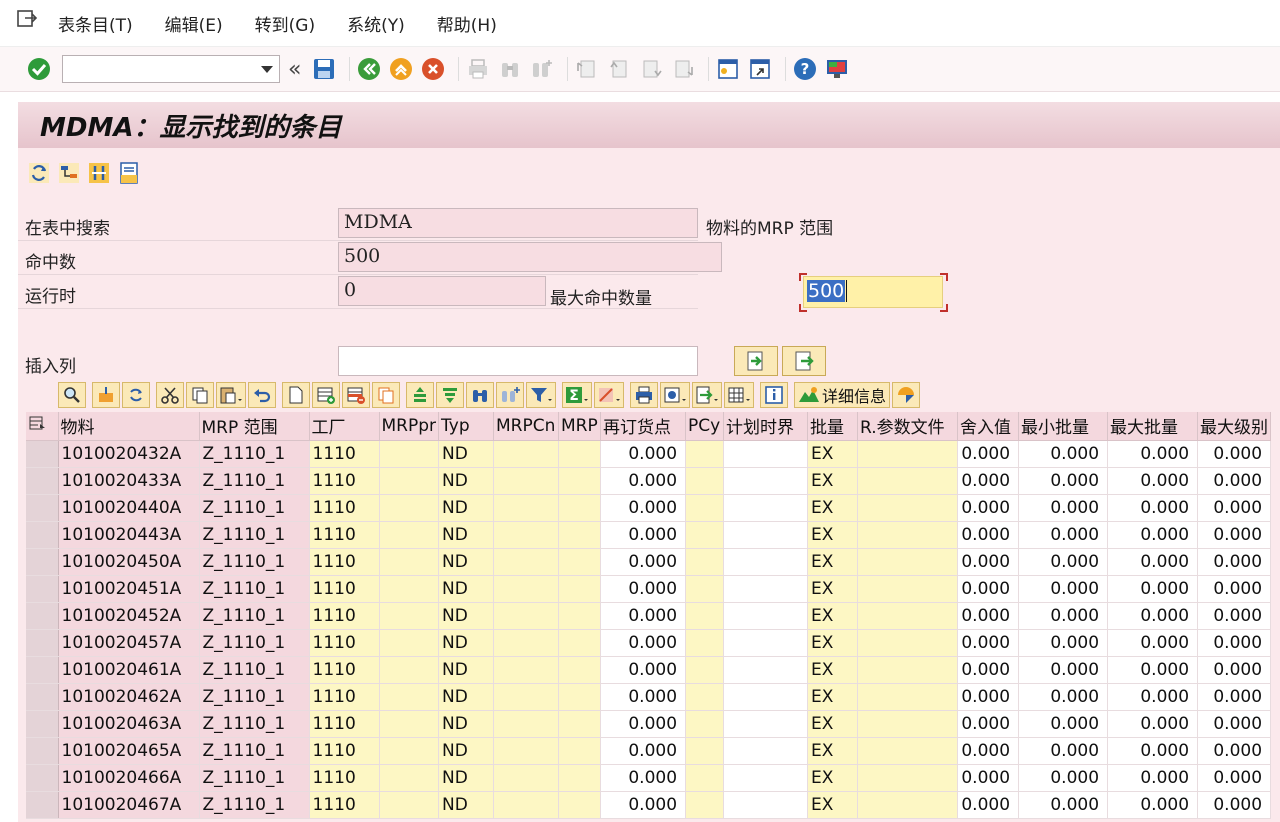 Image resolution: width=1280 pixels, height=822 pixels. What do you see at coordinates (129, 508) in the screenshot?
I see `cell-material: 1010020440A` at bounding box center [129, 508].